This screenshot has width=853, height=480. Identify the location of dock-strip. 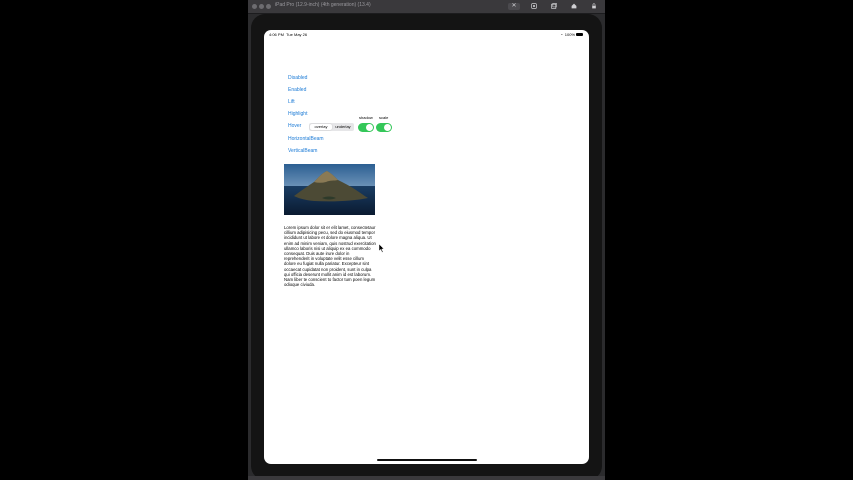
(426, 478).